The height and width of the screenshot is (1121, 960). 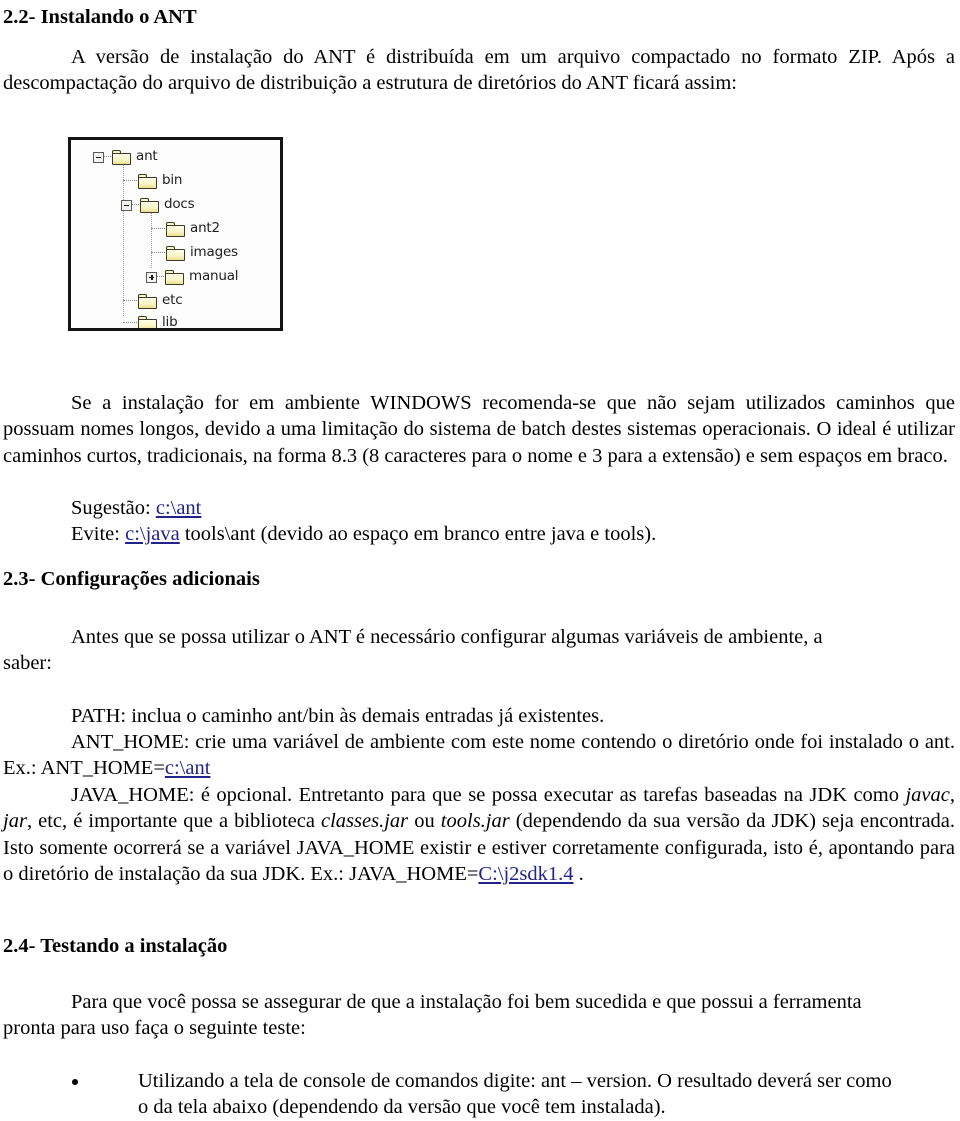 What do you see at coordinates (75, 1082) in the screenshot?
I see `bullet-icon` at bounding box center [75, 1082].